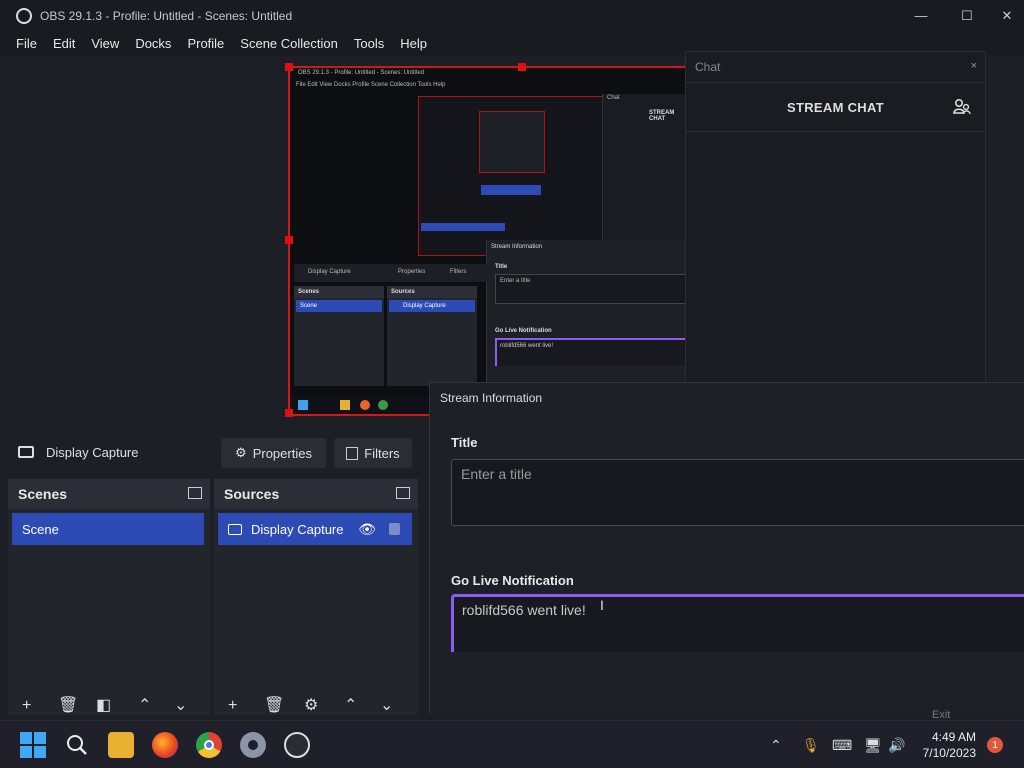 Image resolution: width=1024 pixels, height=768 pixels. What do you see at coordinates (121, 745) in the screenshot?
I see `file-explorer-icon` at bounding box center [121, 745].